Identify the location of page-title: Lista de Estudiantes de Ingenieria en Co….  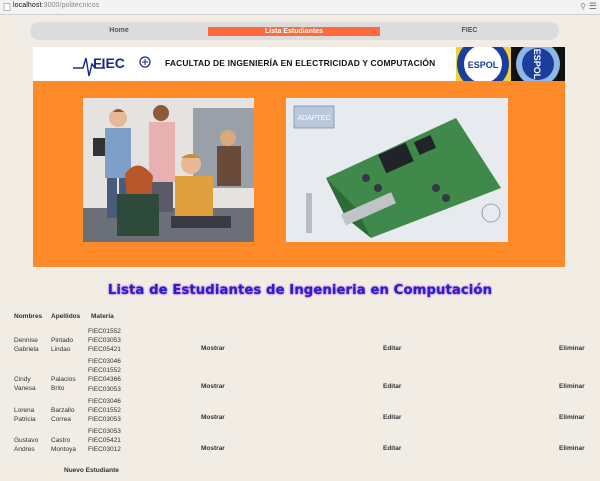
(300, 290).